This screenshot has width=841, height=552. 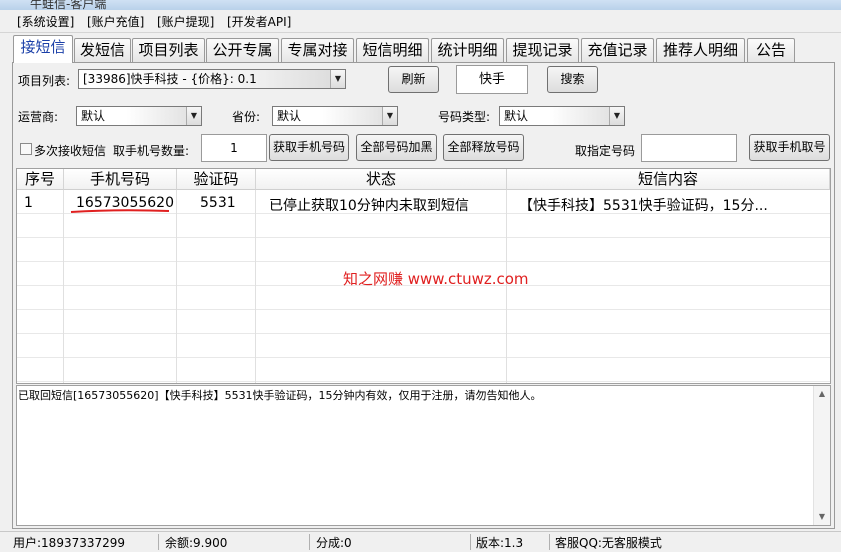 What do you see at coordinates (464, 117) in the screenshot?
I see `number-type-label: 号码类型:` at bounding box center [464, 117].